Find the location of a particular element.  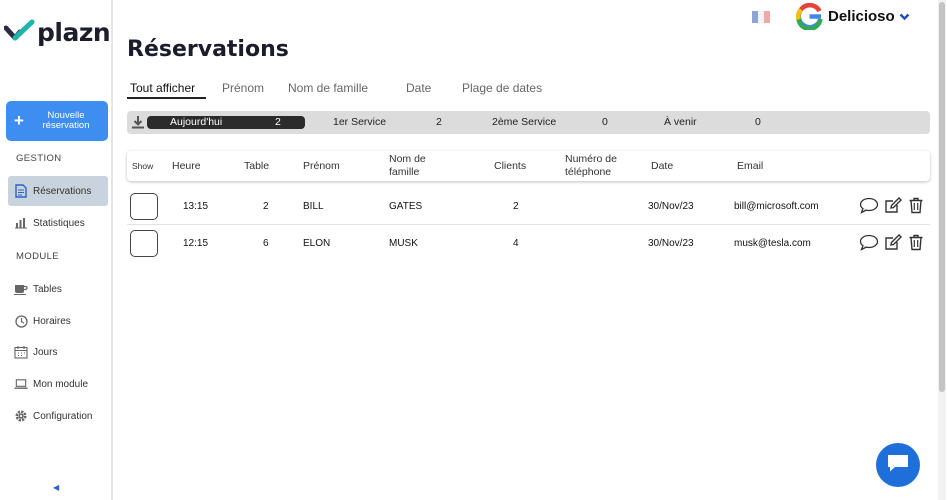

clock-icon is located at coordinates (21, 321).